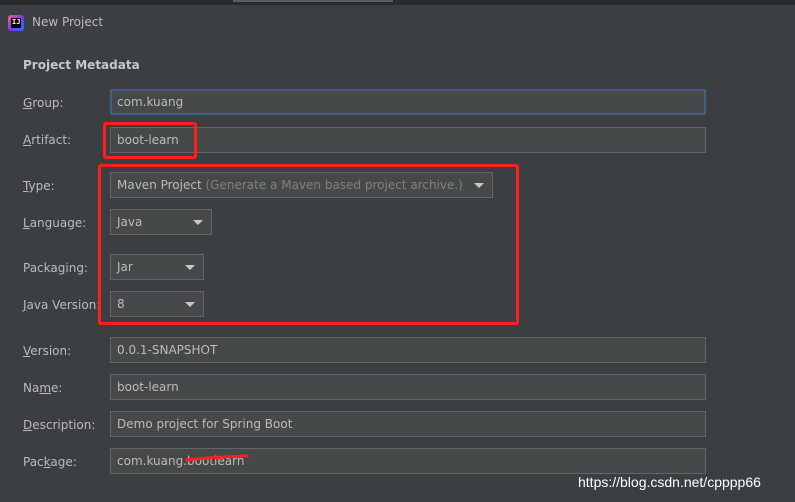  I want to click on section-title: Project Metadata, so click(81, 65).